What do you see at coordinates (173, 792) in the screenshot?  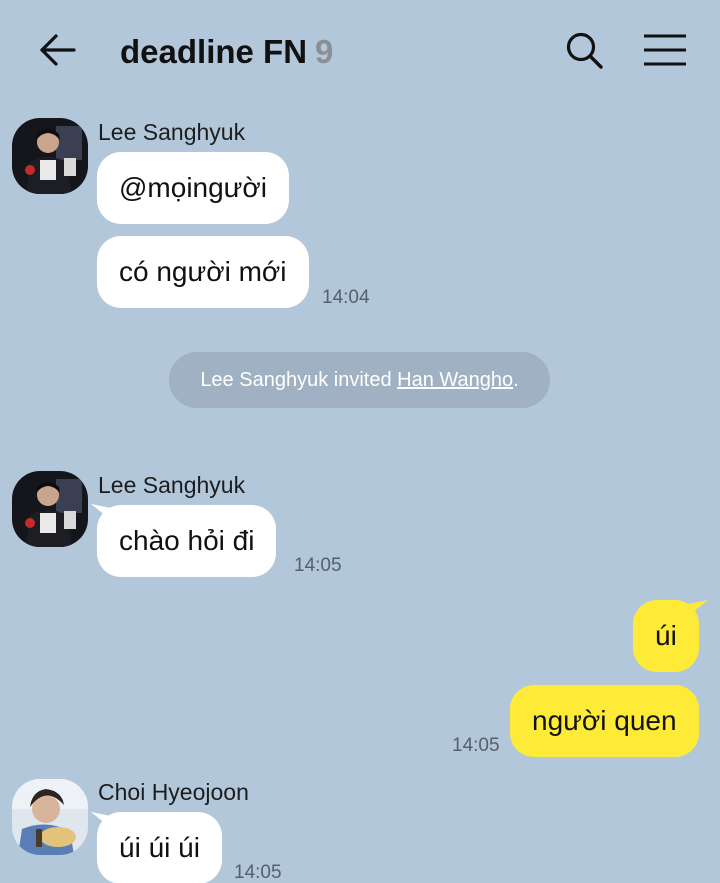 I see `sender-name: Choi Hyeojoon` at bounding box center [173, 792].